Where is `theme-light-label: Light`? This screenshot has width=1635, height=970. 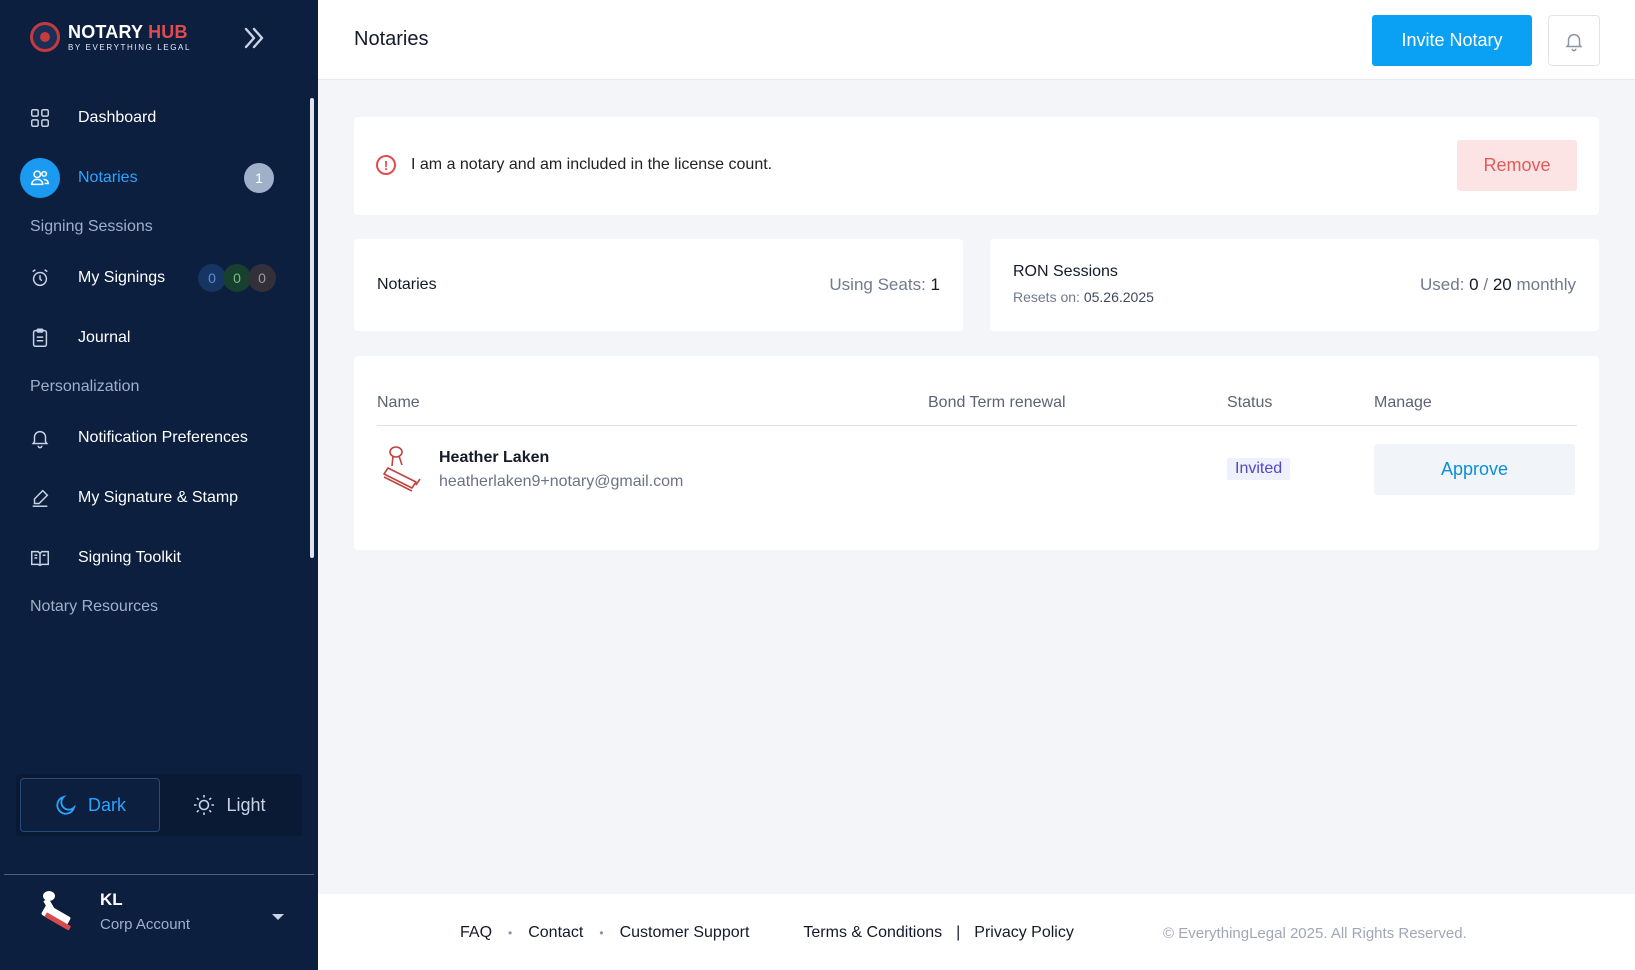 theme-light-label: Light is located at coordinates (246, 804).